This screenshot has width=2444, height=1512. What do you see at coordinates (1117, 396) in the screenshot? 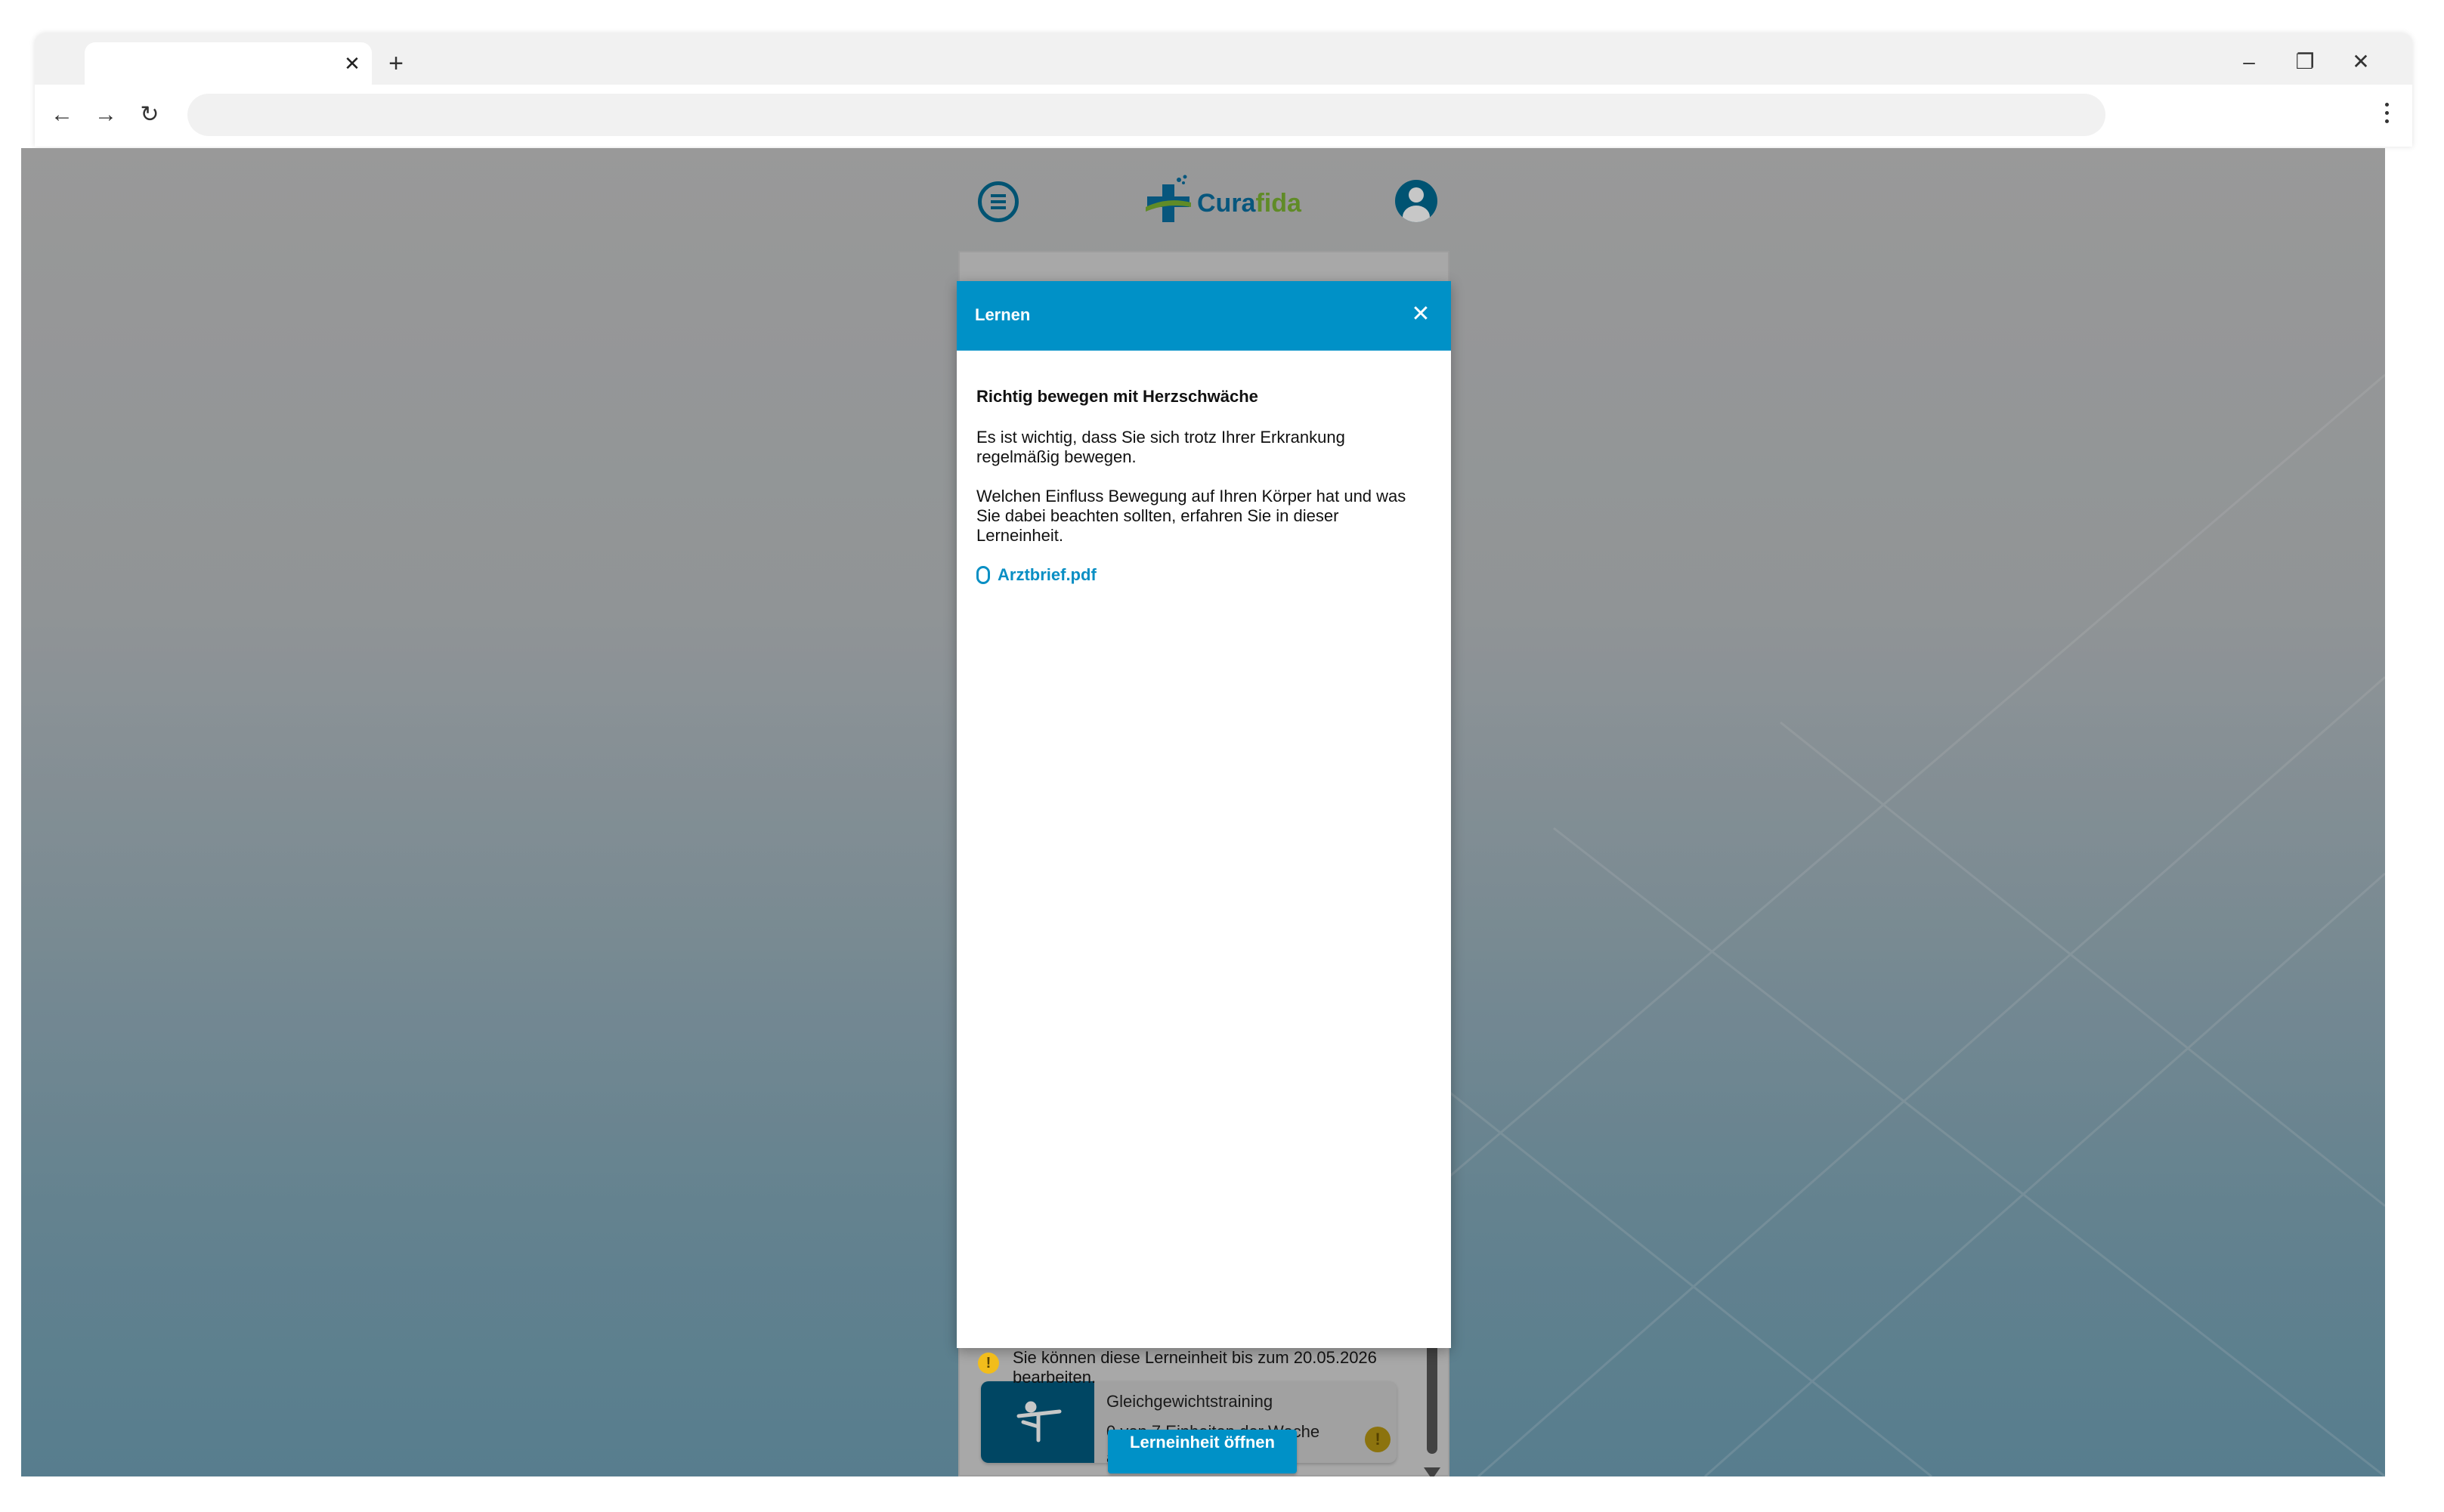
I see `lesson-heading: Richtig bewegen mit Herzschwäche` at bounding box center [1117, 396].